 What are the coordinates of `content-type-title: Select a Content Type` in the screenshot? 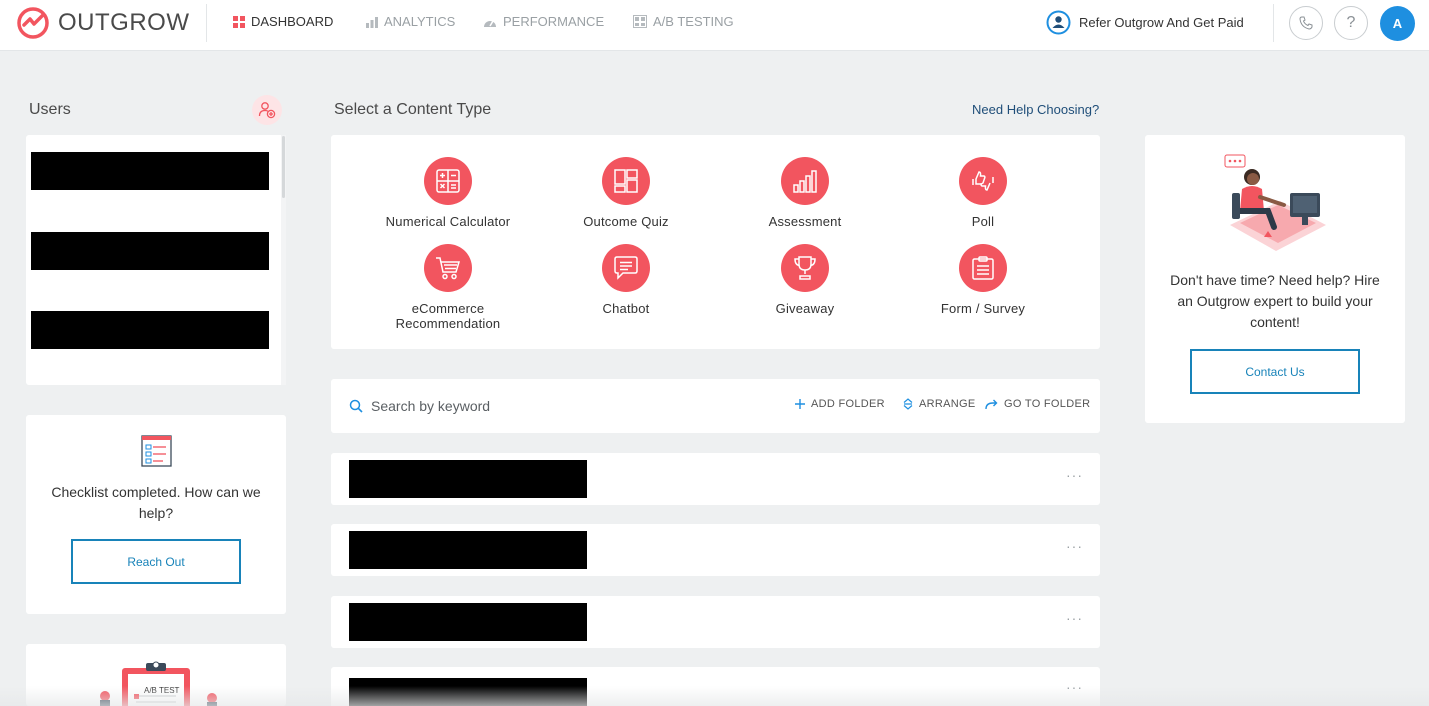 It's located at (413, 109).